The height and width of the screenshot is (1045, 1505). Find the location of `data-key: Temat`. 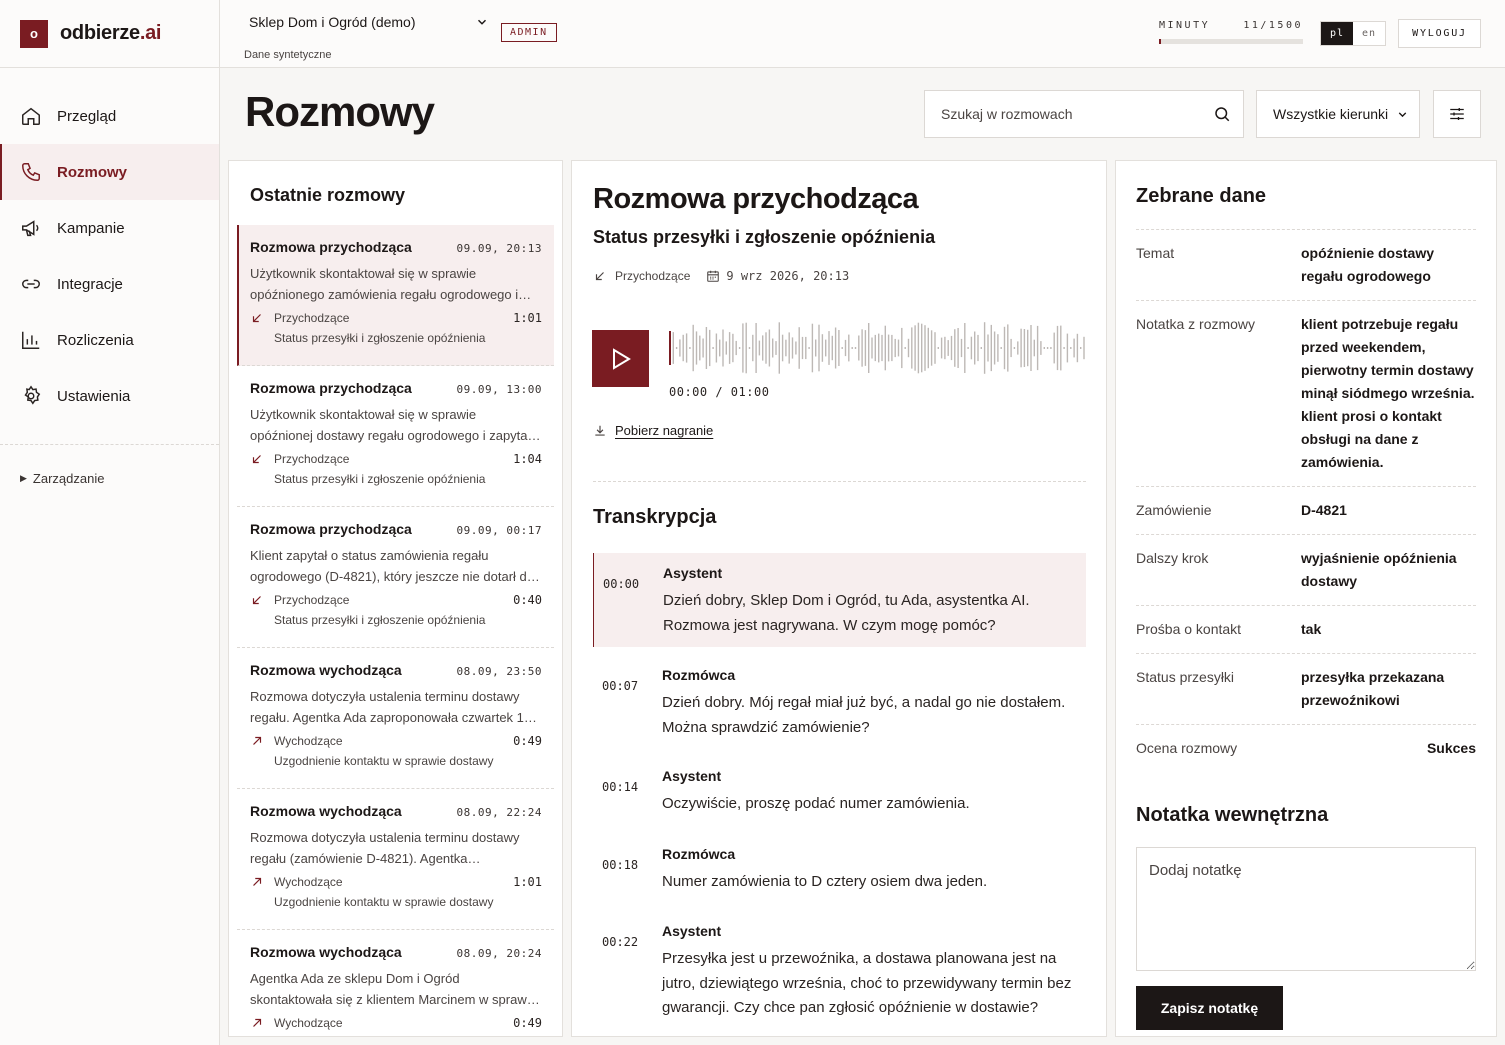

data-key: Temat is located at coordinates (1155, 253).